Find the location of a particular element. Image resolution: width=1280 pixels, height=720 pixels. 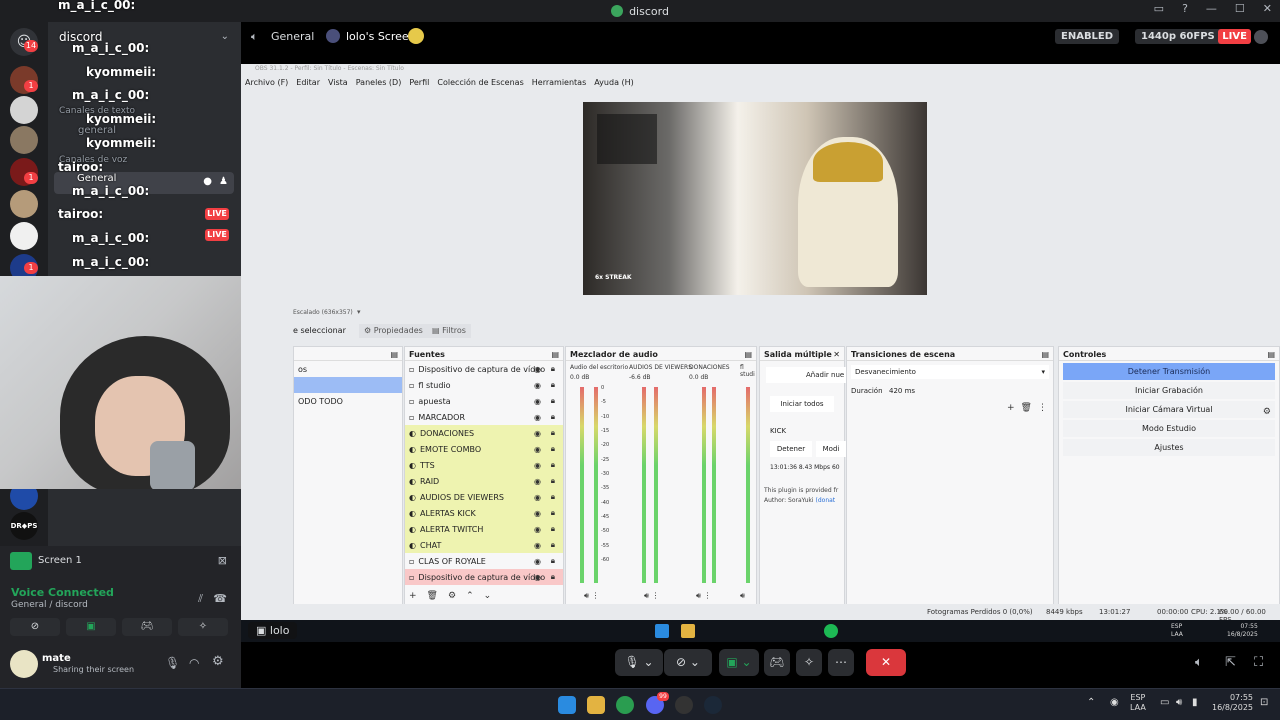

close-screen-icon: ⊠ is located at coordinates (222, 560).